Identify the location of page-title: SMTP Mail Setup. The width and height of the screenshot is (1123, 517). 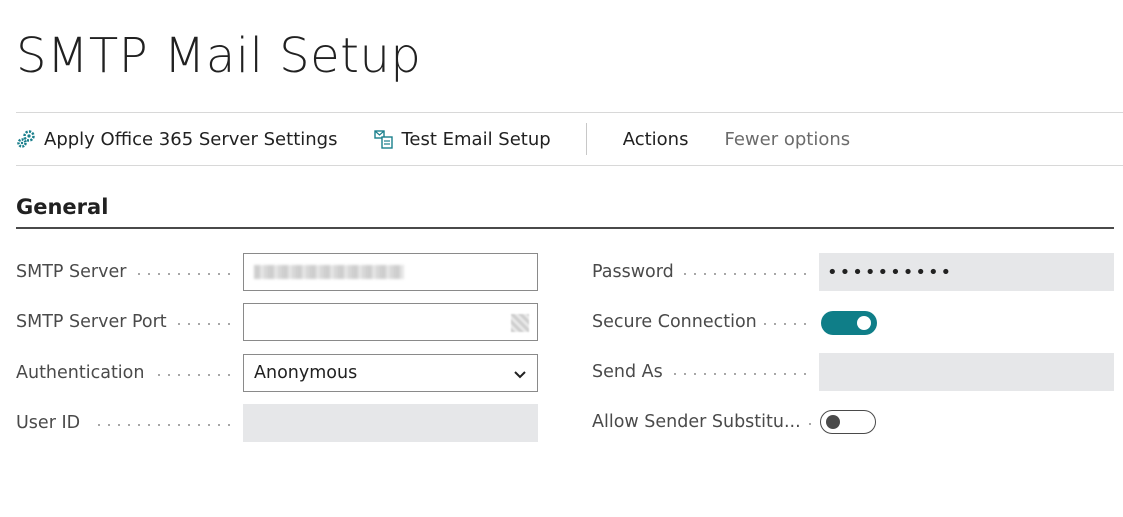
(219, 56).